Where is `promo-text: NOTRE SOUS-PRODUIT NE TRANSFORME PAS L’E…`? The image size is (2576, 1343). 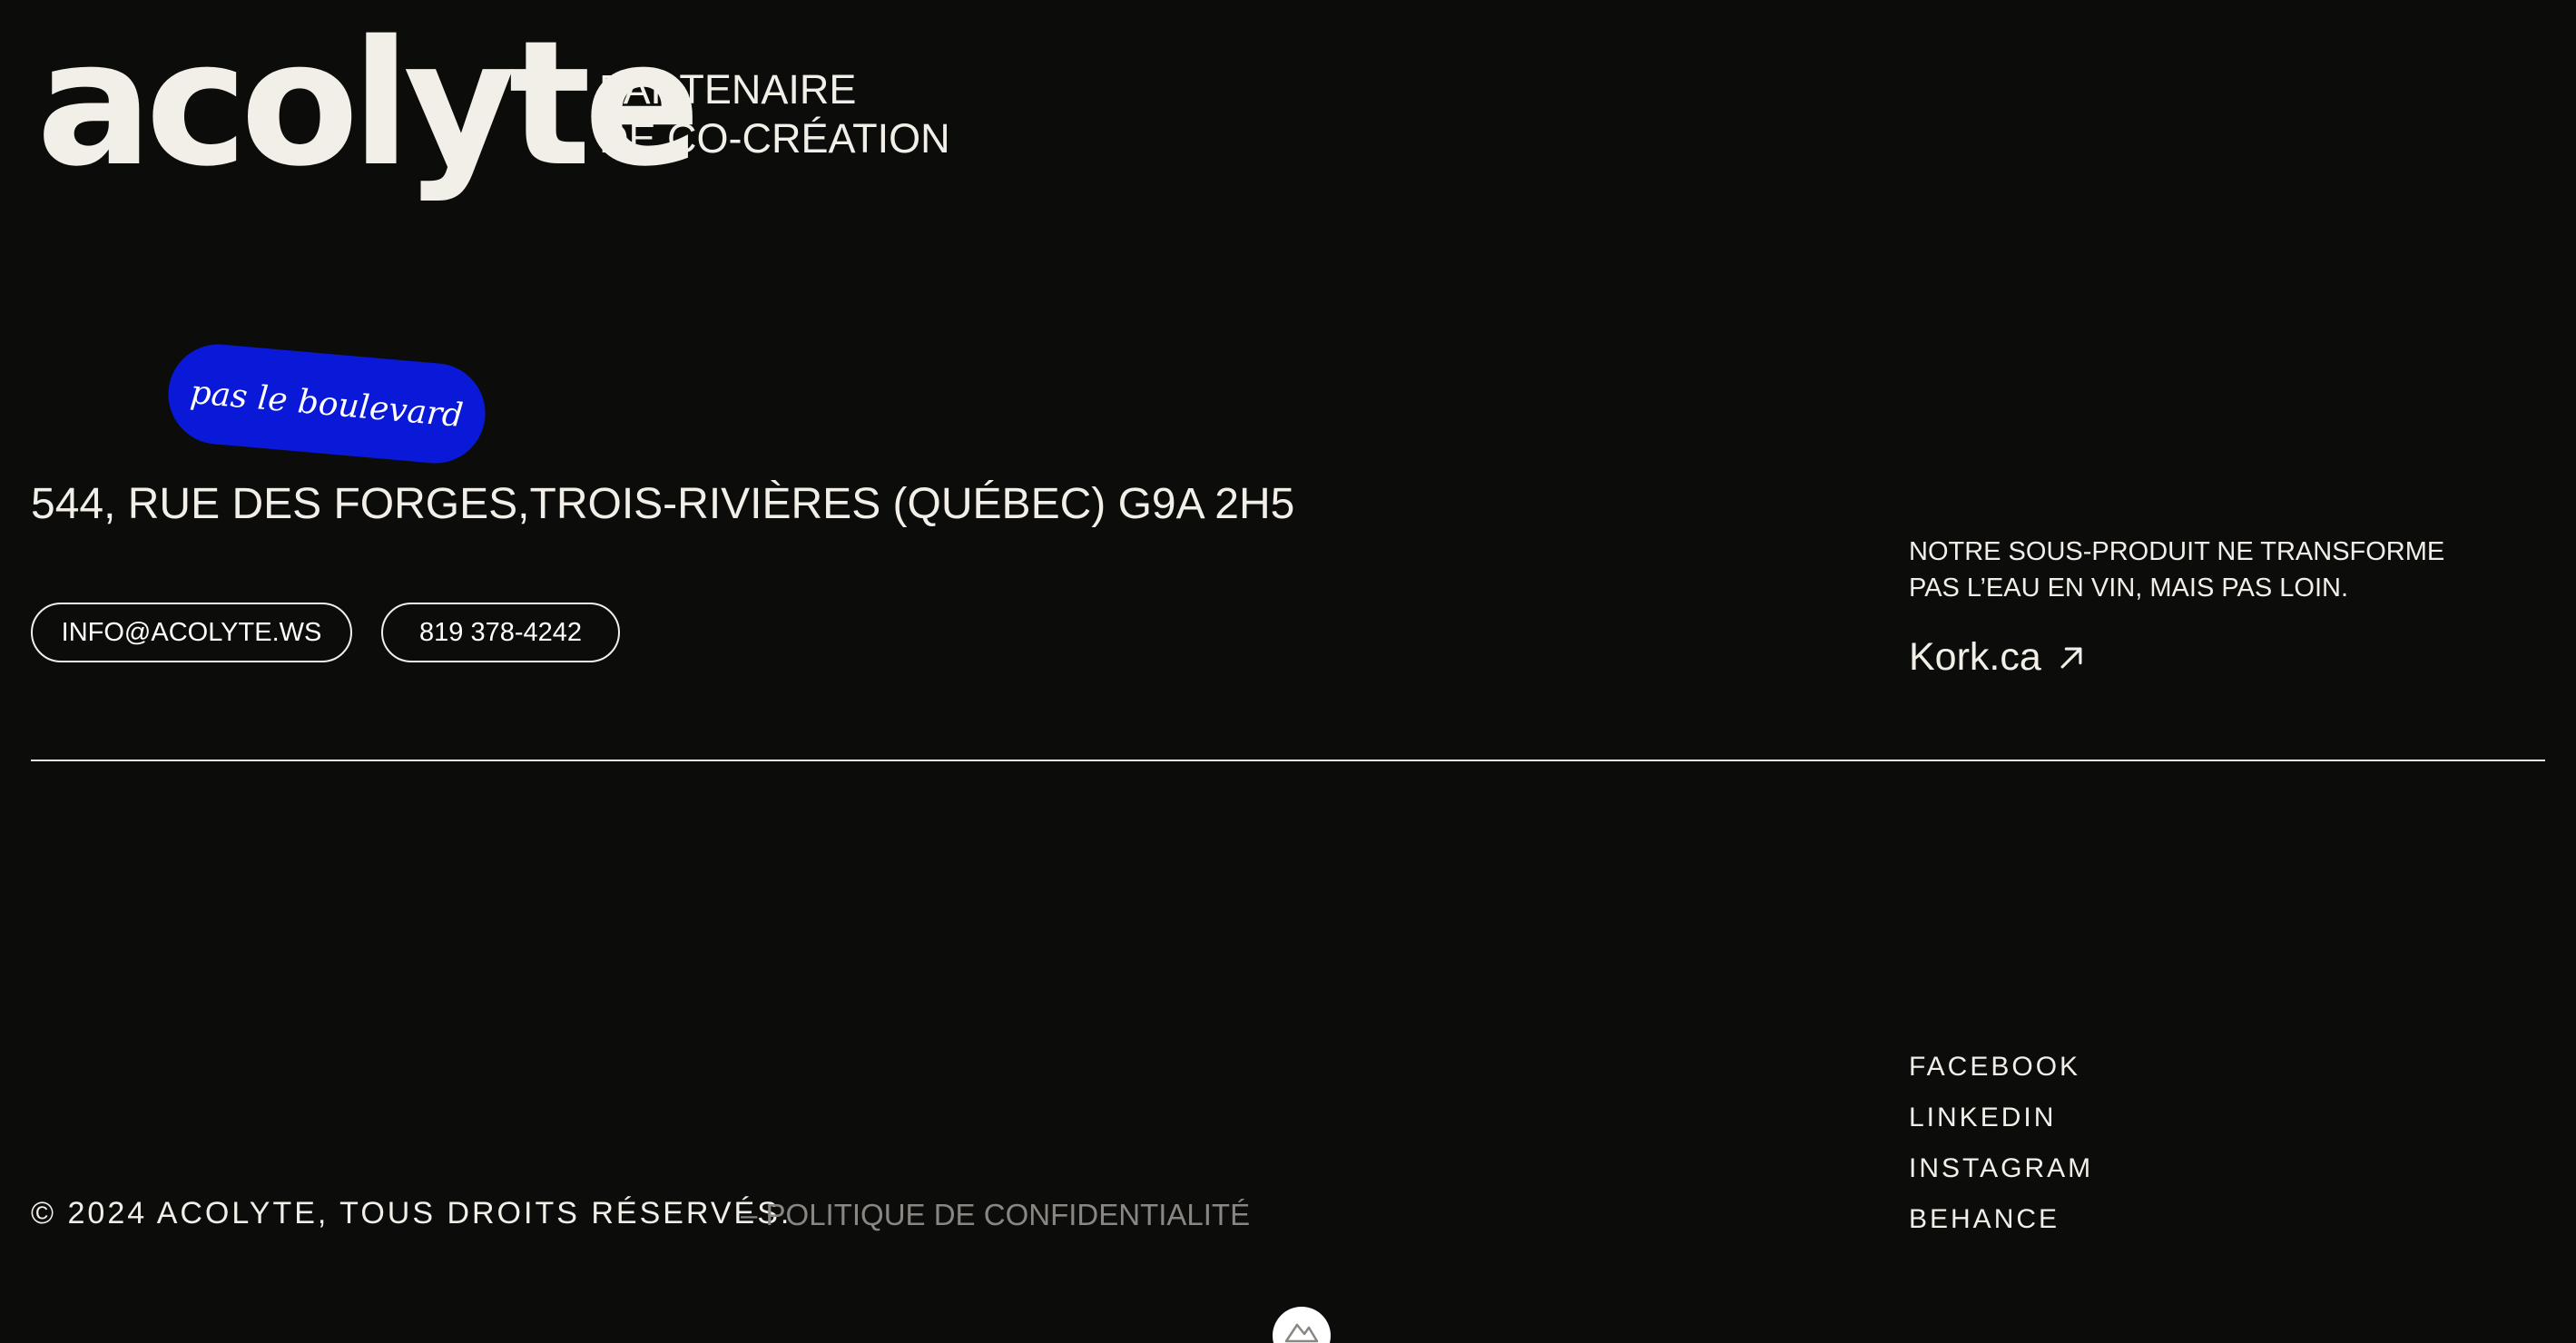
promo-text: NOTRE SOUS-PRODUIT NE TRANSFORME PAS L’E… is located at coordinates (2177, 570).